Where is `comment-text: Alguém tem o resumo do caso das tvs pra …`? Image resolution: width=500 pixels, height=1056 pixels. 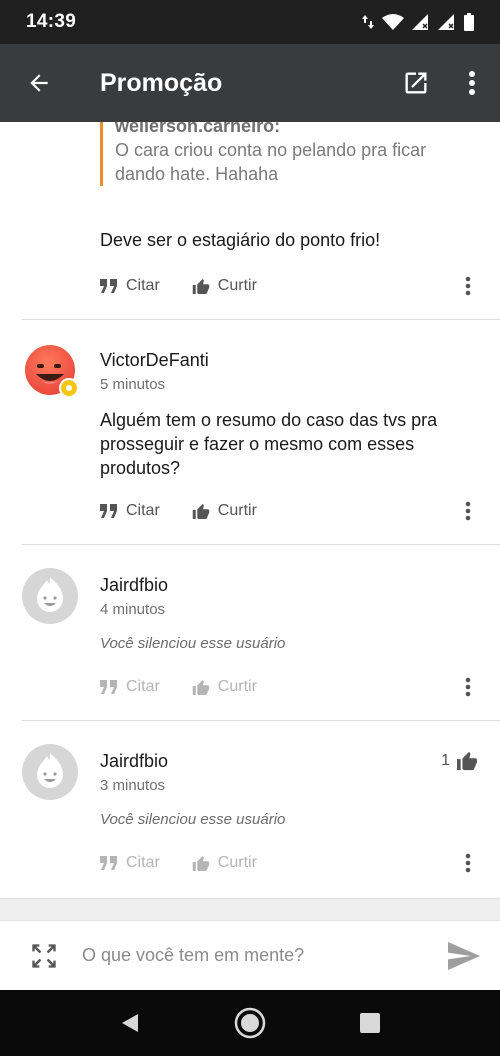
comment-text: Alguém tem o resumo do caso das tvs pra … is located at coordinates (269, 444).